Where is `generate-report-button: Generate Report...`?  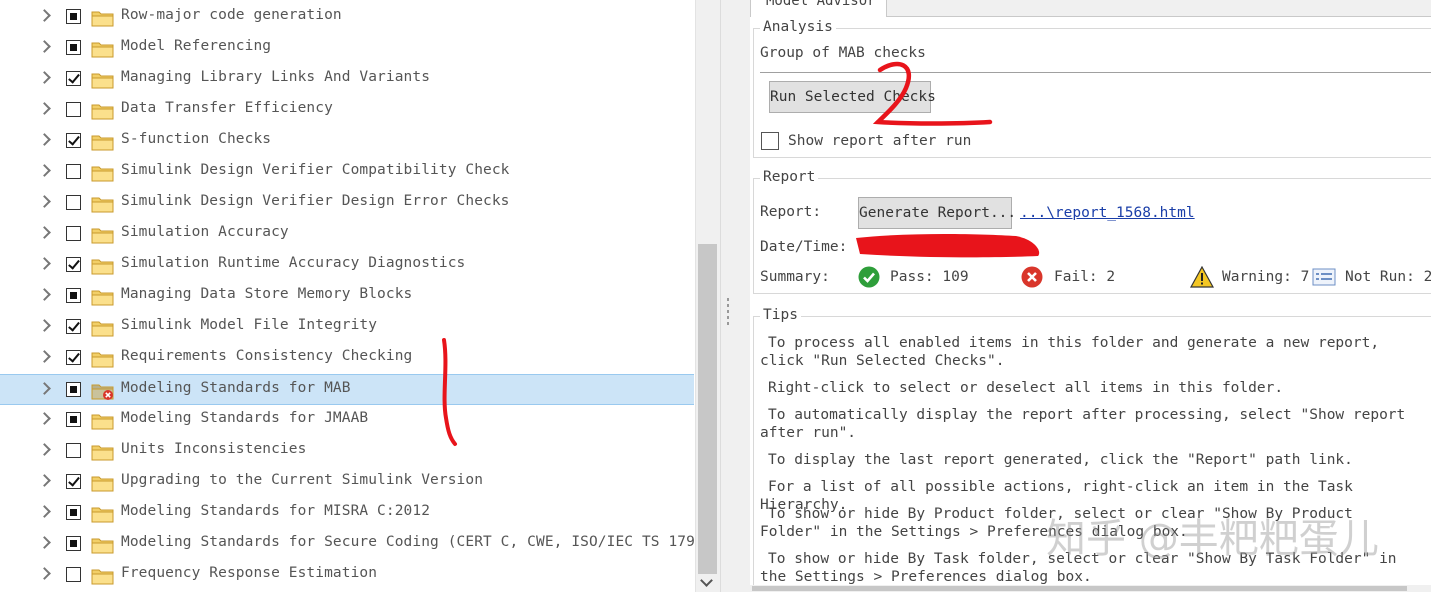
generate-report-button: Generate Report... is located at coordinates (937, 213).